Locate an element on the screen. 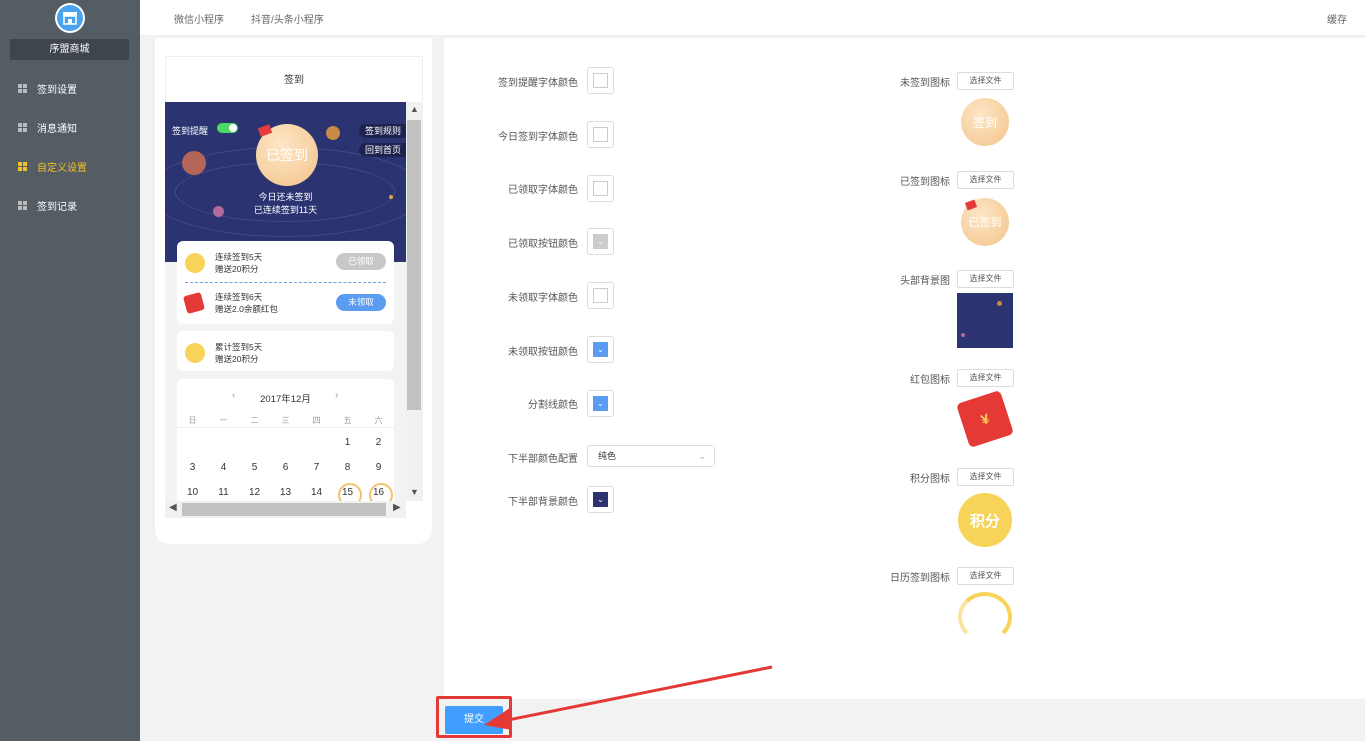 This screenshot has width=1365, height=741. calendar-row: 10 11 12 13 14 15 16 is located at coordinates (285, 491).